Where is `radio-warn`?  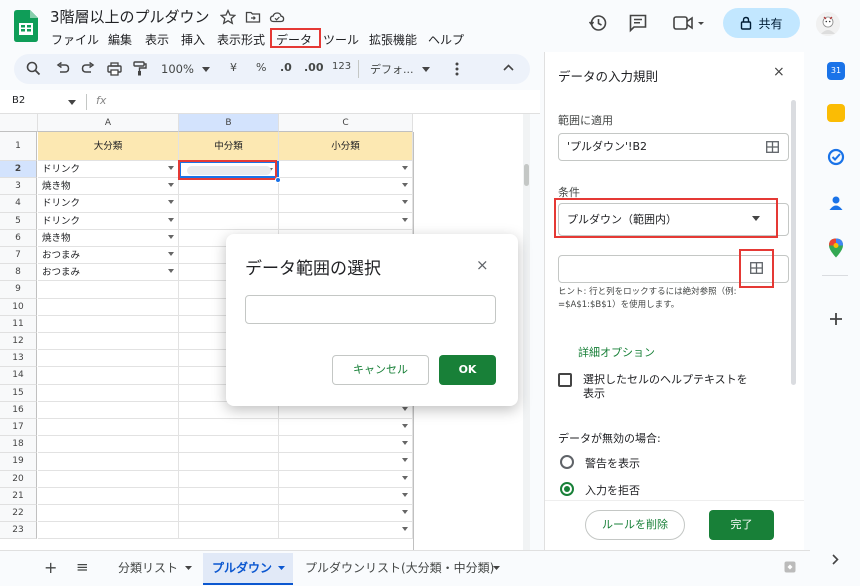
radio-warn is located at coordinates (567, 462).